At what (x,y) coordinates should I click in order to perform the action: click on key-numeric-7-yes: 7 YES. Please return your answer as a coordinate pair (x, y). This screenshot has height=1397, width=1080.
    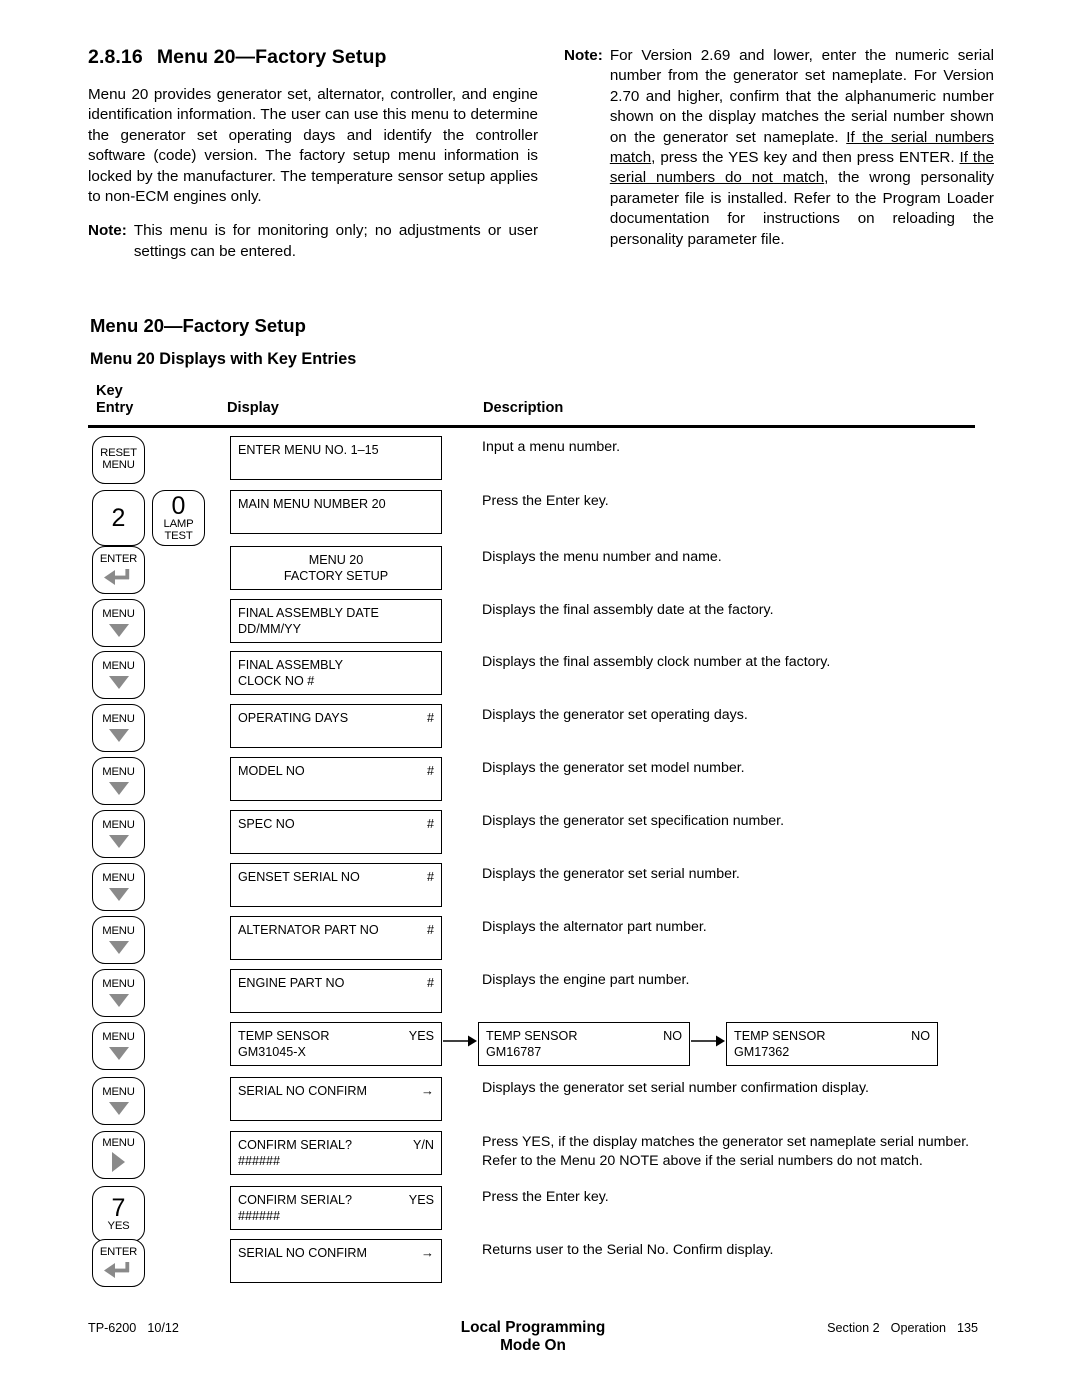
    Looking at the image, I should click on (118, 1214).